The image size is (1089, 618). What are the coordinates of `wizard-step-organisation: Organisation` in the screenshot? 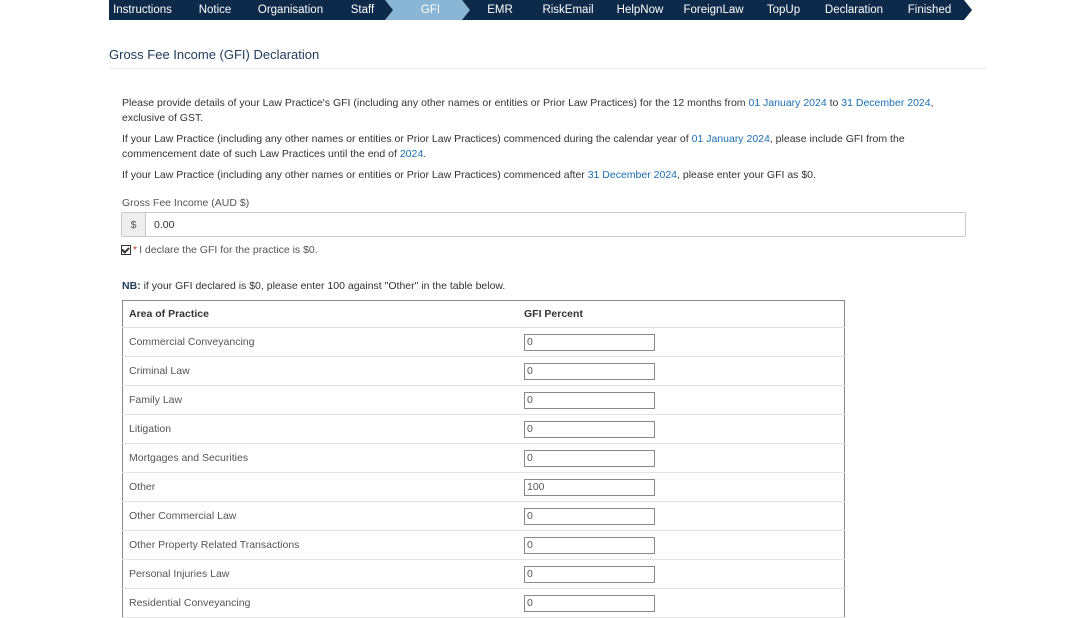 It's located at (291, 10).